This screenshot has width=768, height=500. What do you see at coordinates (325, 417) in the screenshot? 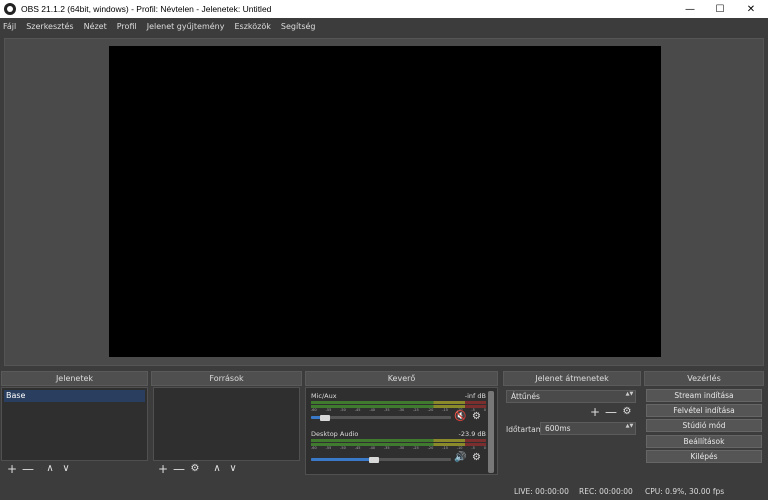
I see `mic-aux-volume-handle` at bounding box center [325, 417].